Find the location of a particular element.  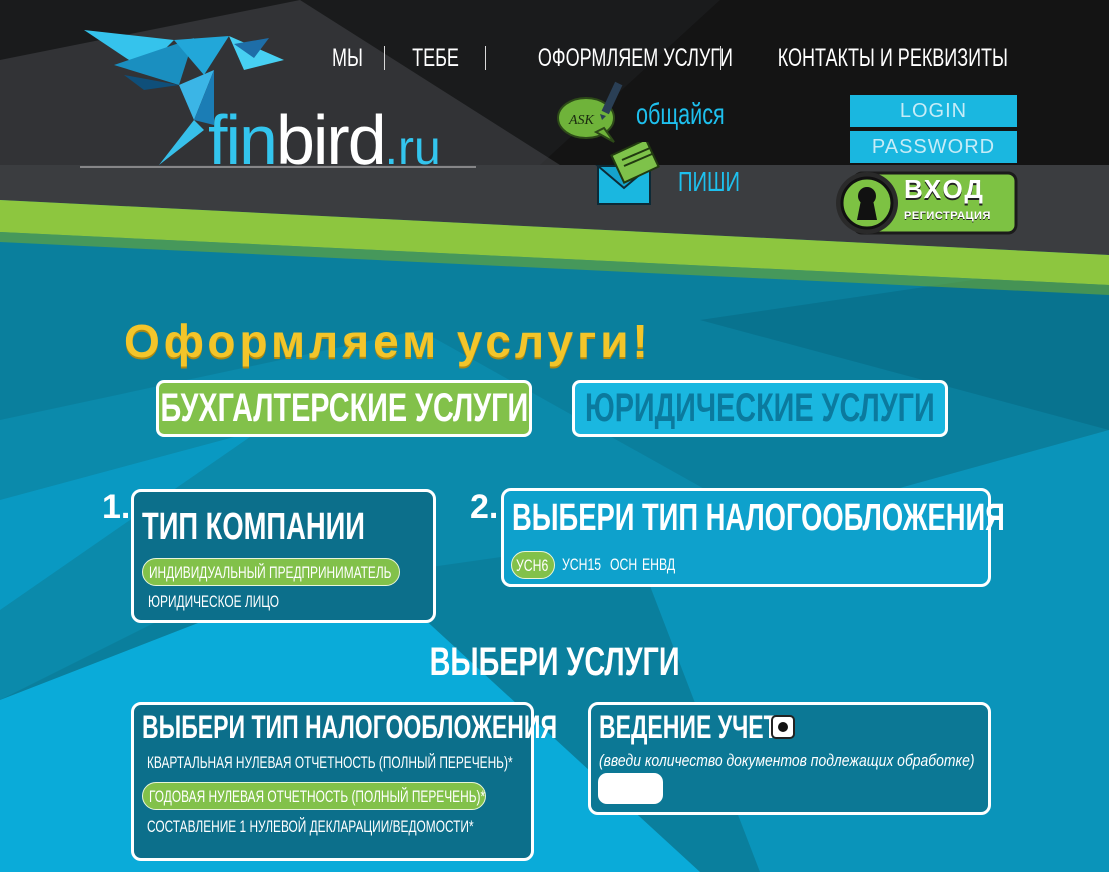

logo-domain: .ru is located at coordinates (412, 148).